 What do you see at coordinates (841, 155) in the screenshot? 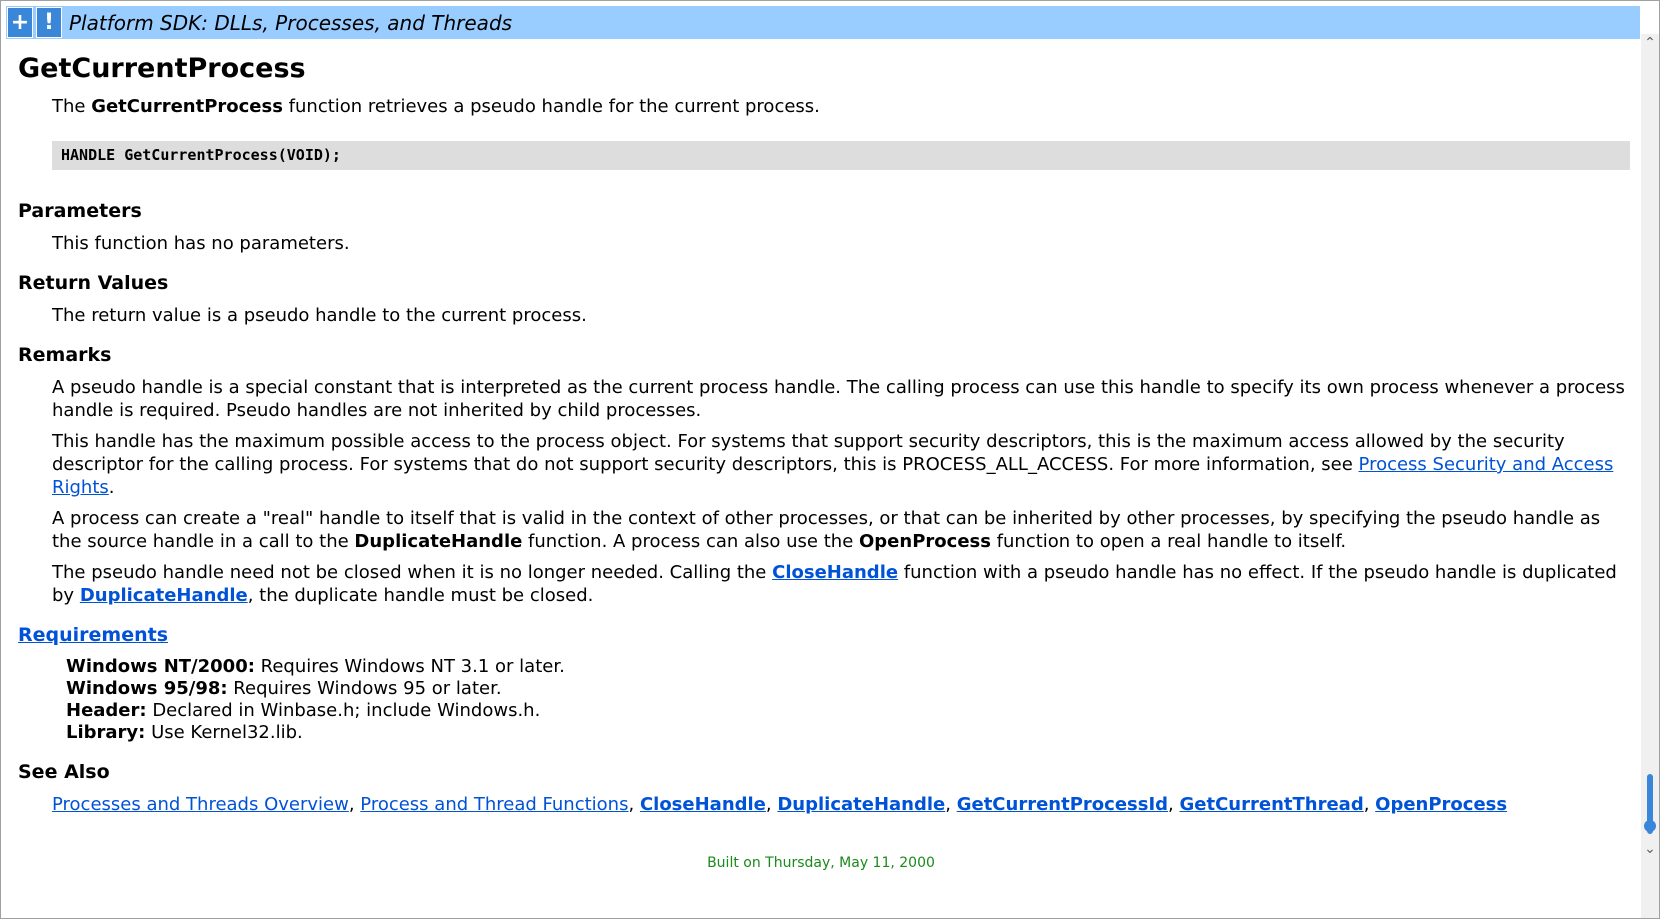
I see `syntax-block: HANDLE GetCurrentProcess(VOID);` at bounding box center [841, 155].